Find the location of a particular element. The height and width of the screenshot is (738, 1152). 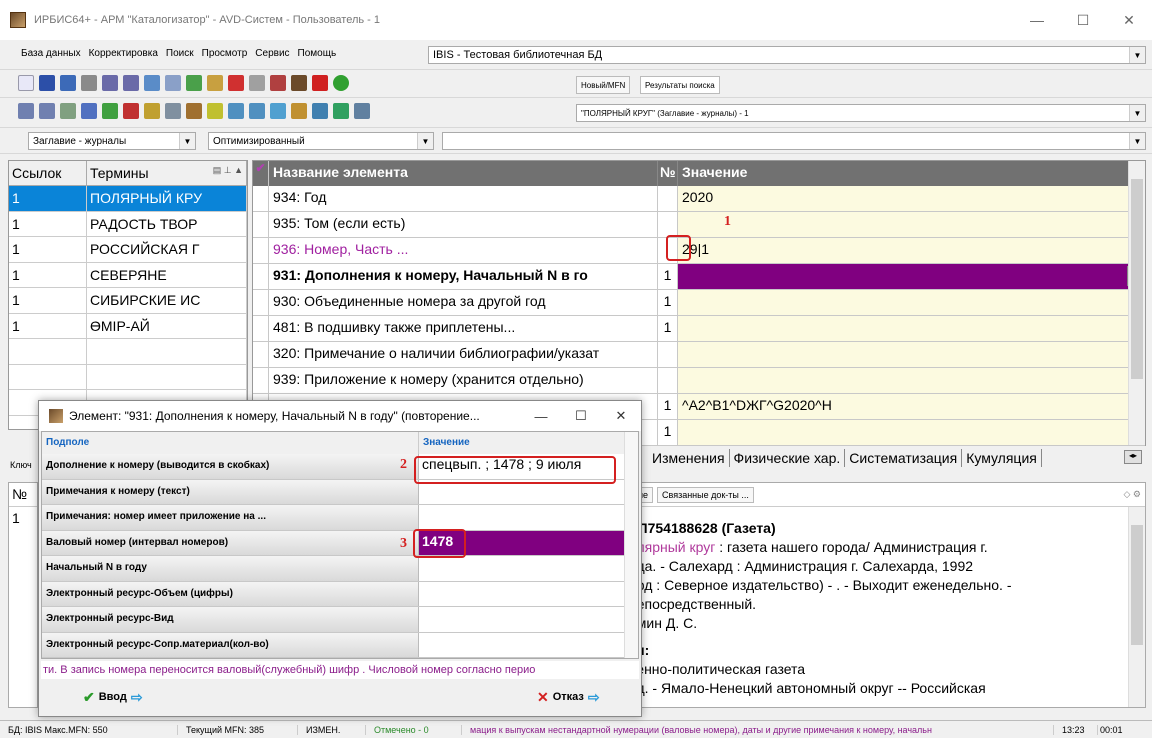

database-select: IBIS - Тестовая библиотечная БД ▼ is located at coordinates (787, 55).